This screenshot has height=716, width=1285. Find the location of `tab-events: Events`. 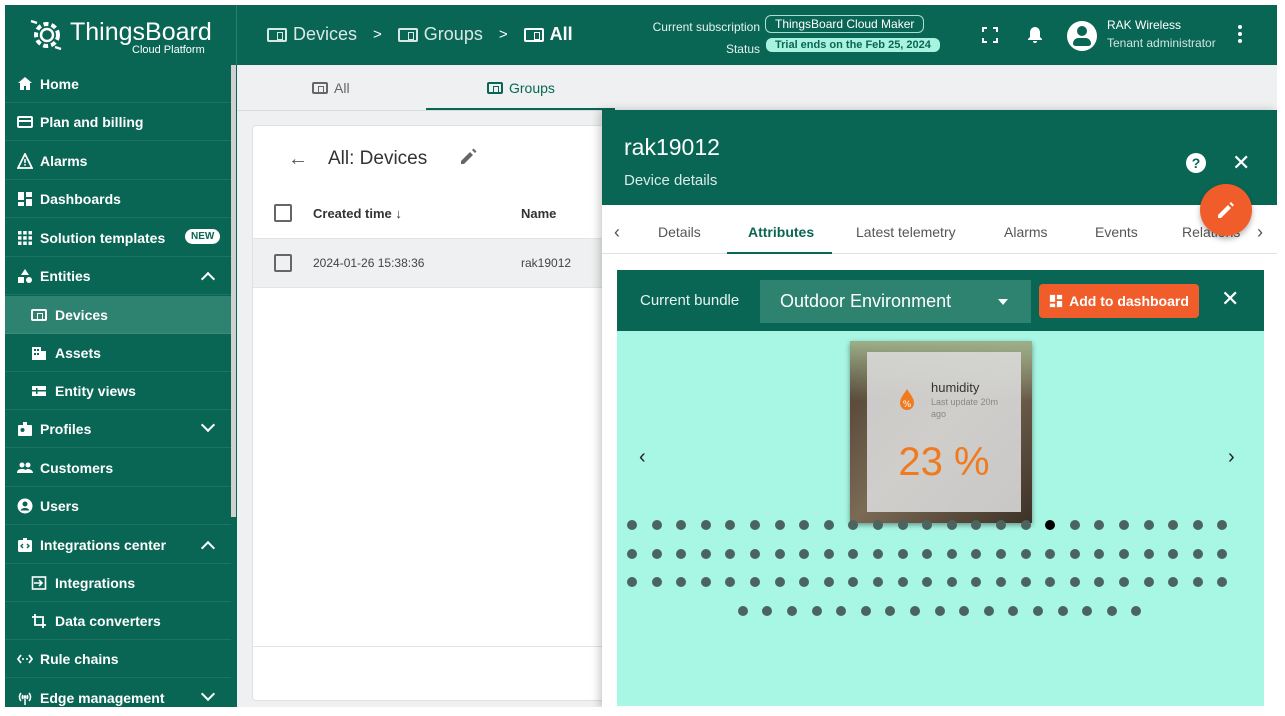

tab-events: Events is located at coordinates (1116, 232).